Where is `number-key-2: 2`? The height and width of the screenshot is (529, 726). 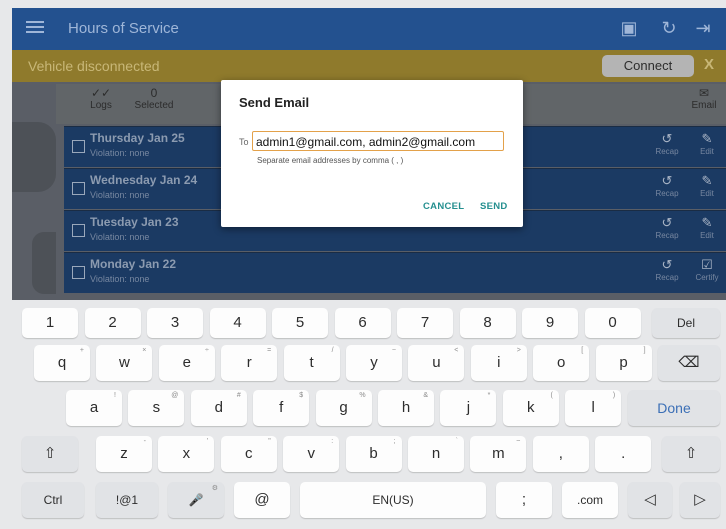
number-key-2: 2 is located at coordinates (112, 323).